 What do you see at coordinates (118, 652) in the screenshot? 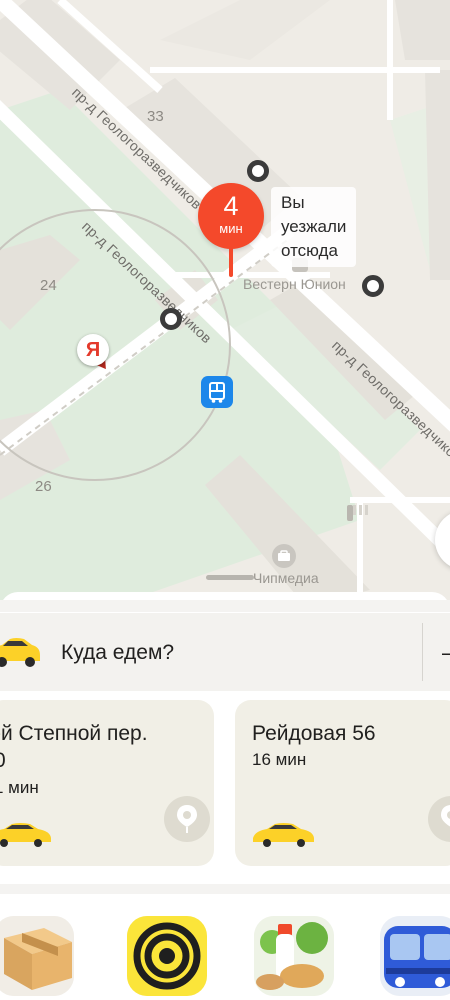
I see `where-to-label: Куда едем?` at bounding box center [118, 652].